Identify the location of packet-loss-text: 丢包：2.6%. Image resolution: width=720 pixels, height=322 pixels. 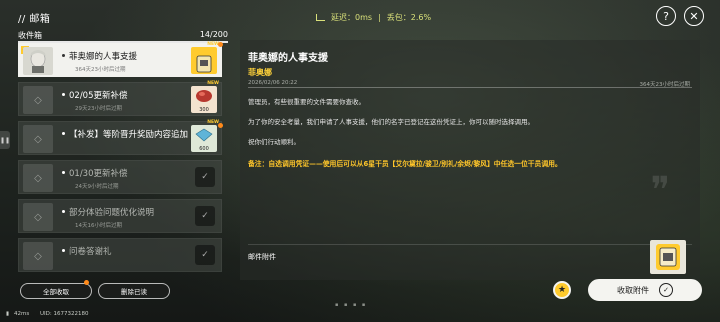
(409, 17).